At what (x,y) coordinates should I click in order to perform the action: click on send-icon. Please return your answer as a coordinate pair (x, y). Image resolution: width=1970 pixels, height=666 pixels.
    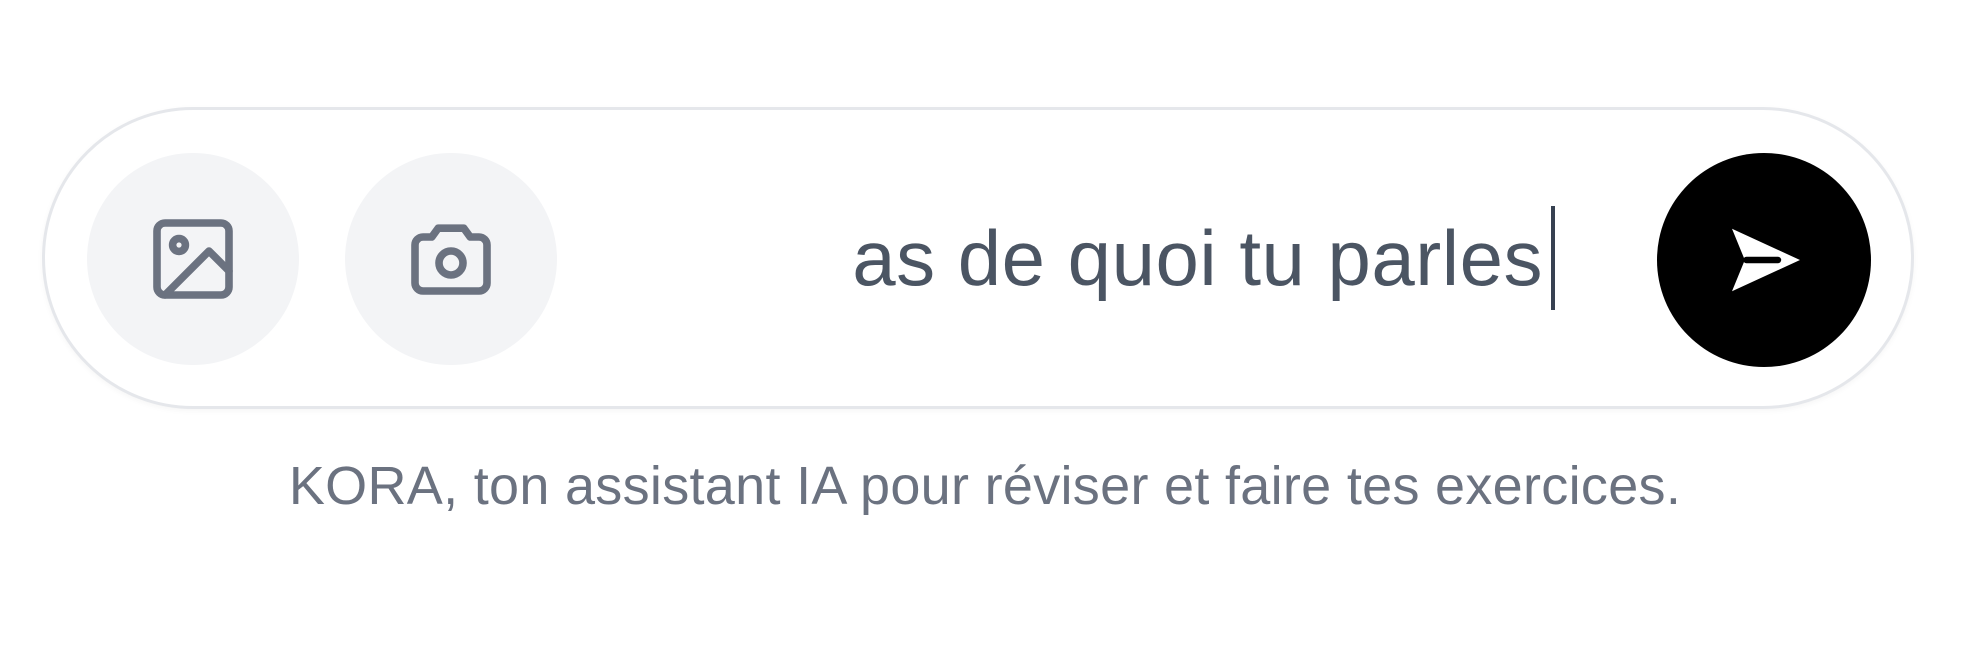
    Looking at the image, I should click on (1766, 260).